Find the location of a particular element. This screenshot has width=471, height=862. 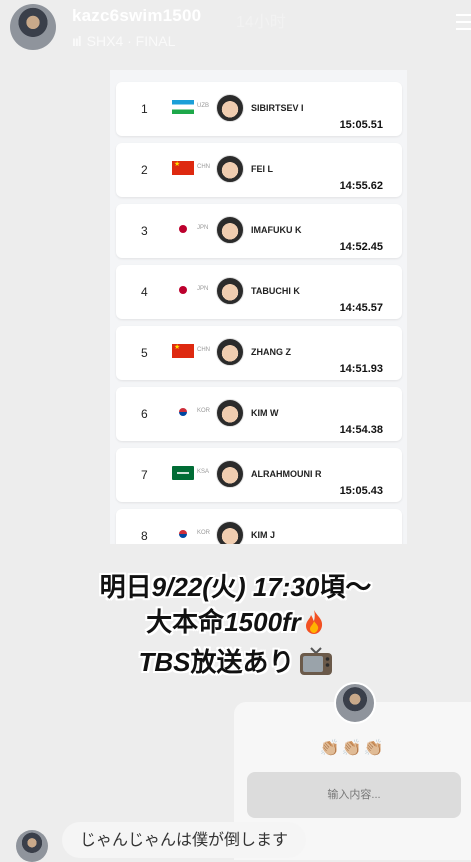

music-title: SHX4 · FINAL is located at coordinates (131, 41).